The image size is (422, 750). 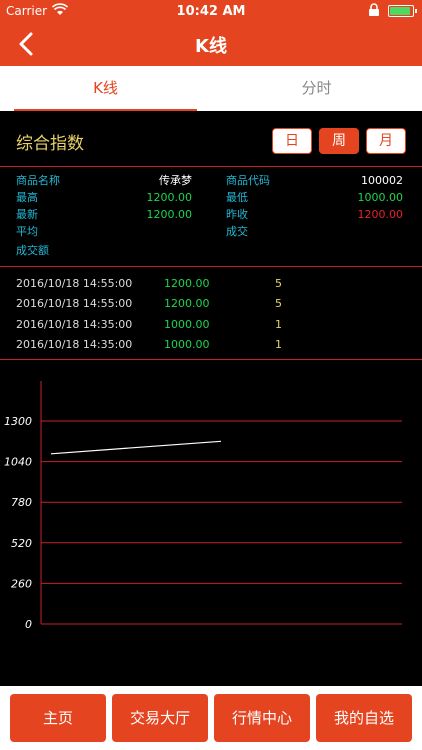 I want to click on product-name-label: 商品名称, so click(x=38, y=180).